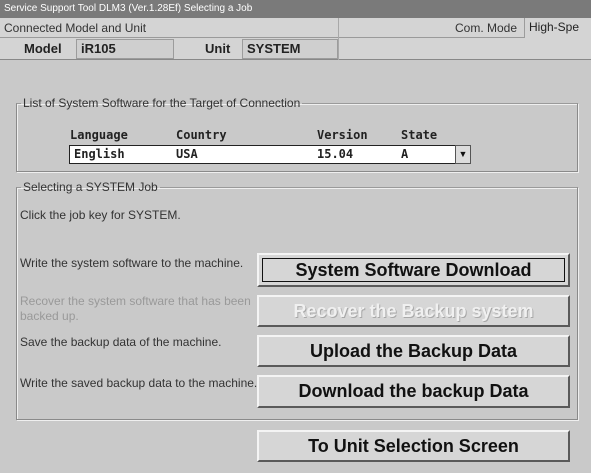 Image resolution: width=591 pixels, height=473 pixels. What do you see at coordinates (413, 446) in the screenshot?
I see `to-unit-selection-button: To Unit Selection Screen` at bounding box center [413, 446].